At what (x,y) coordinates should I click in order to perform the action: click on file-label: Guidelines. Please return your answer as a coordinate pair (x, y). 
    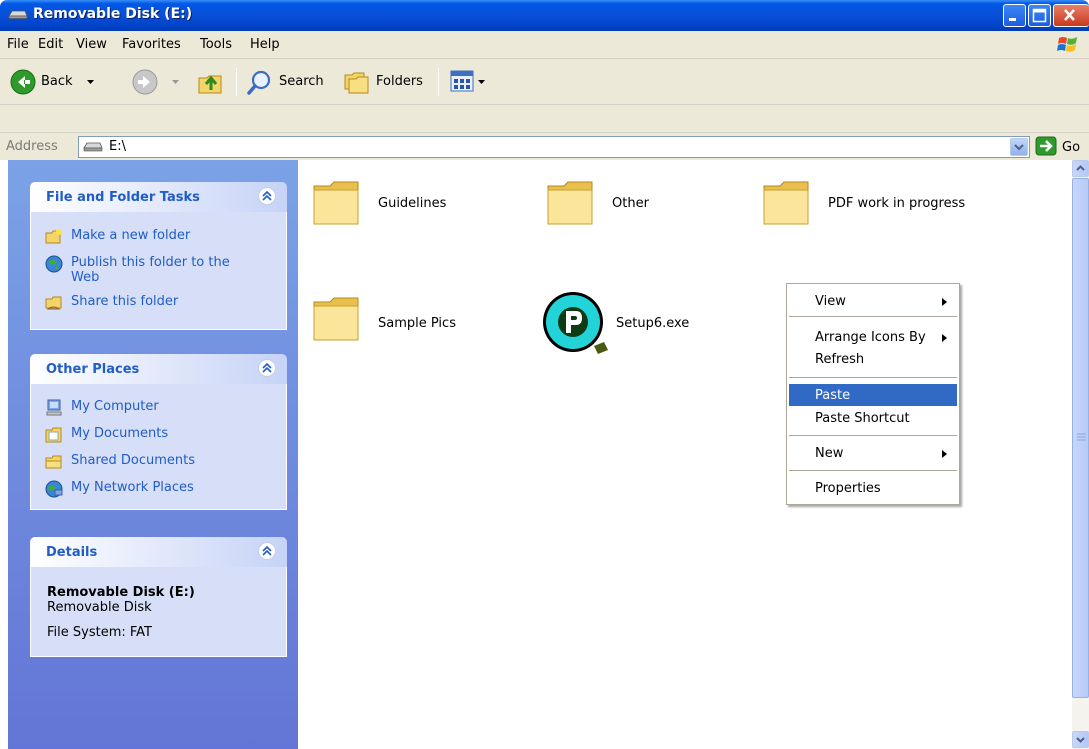
    Looking at the image, I should click on (412, 203).